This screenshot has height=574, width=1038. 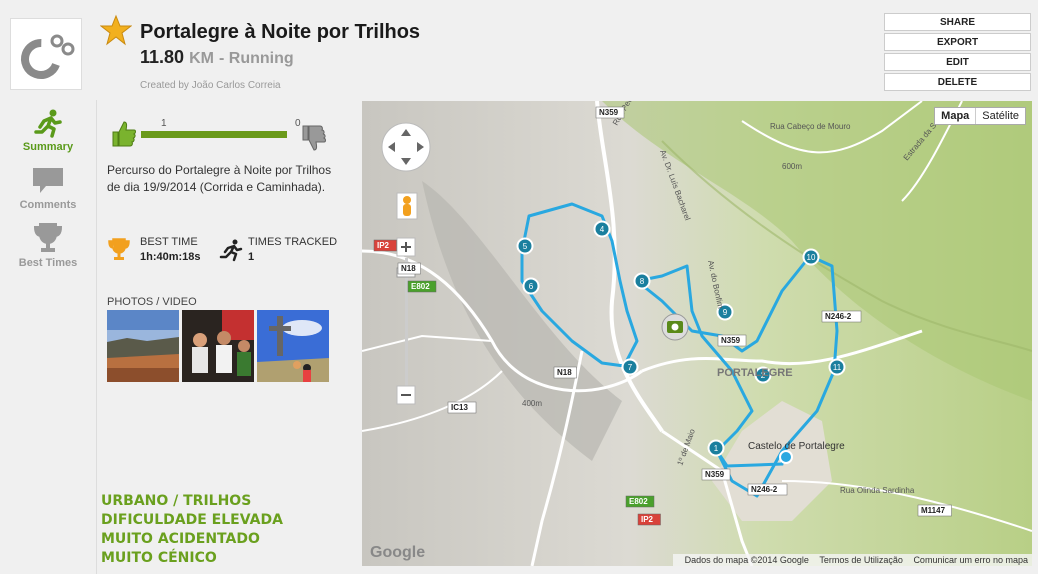 I want to click on thumbs-down-icon, so click(x=314, y=138).